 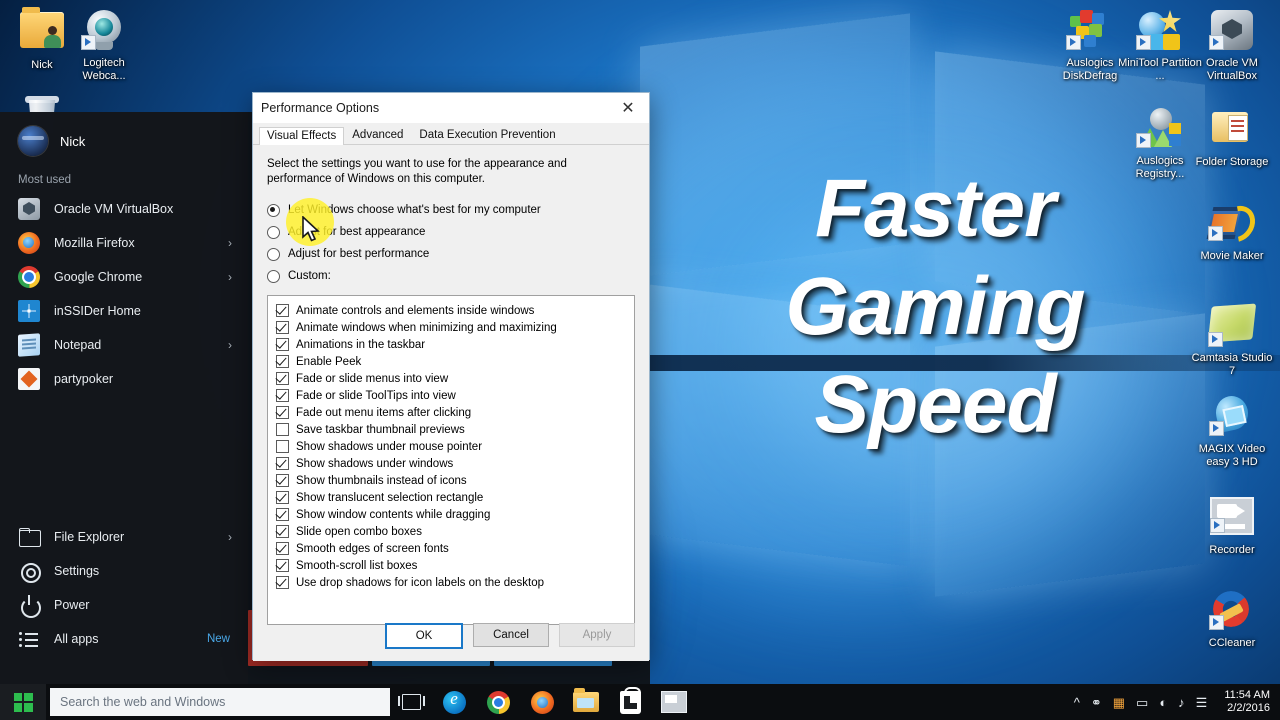 What do you see at coordinates (124, 571) in the screenshot?
I see `start-item-settings: Settings` at bounding box center [124, 571].